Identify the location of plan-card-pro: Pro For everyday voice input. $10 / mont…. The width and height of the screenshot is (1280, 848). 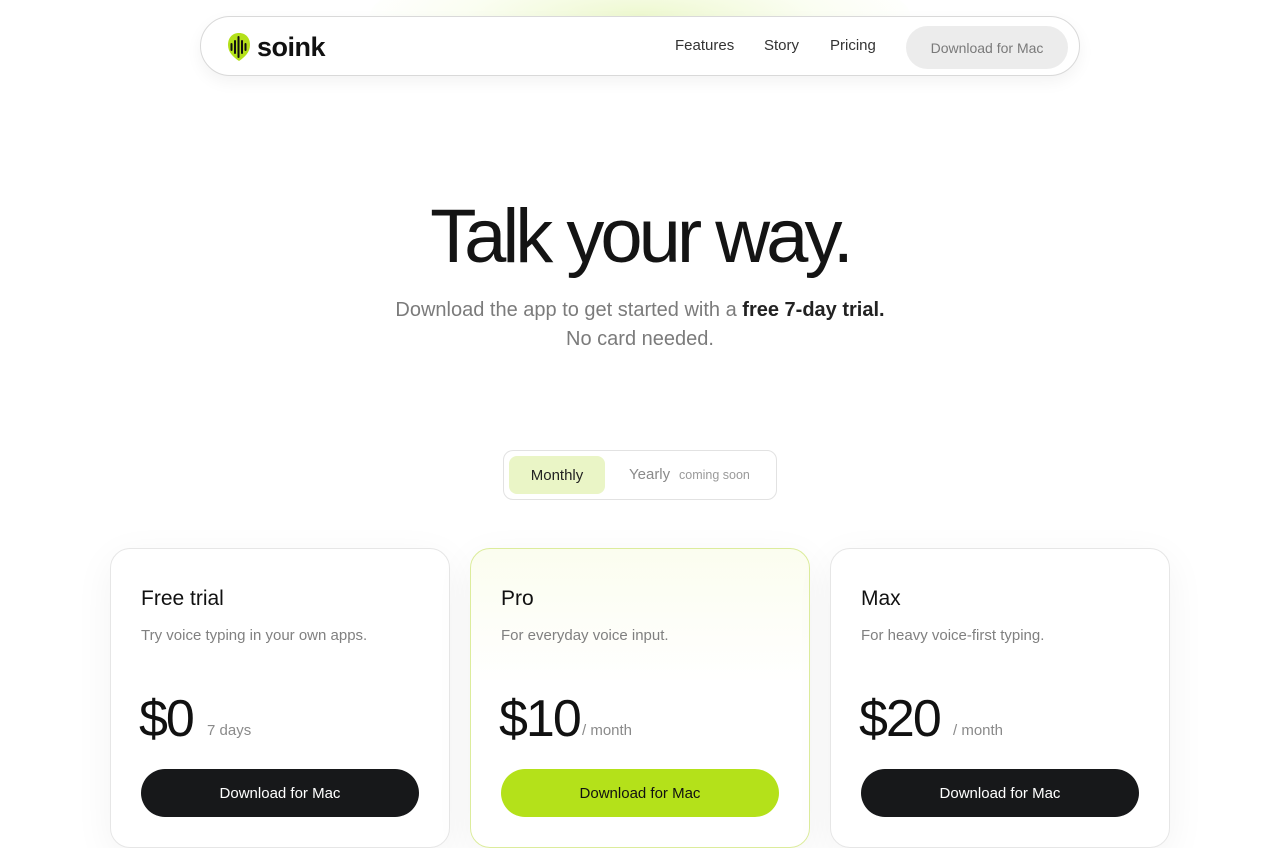
(640, 698).